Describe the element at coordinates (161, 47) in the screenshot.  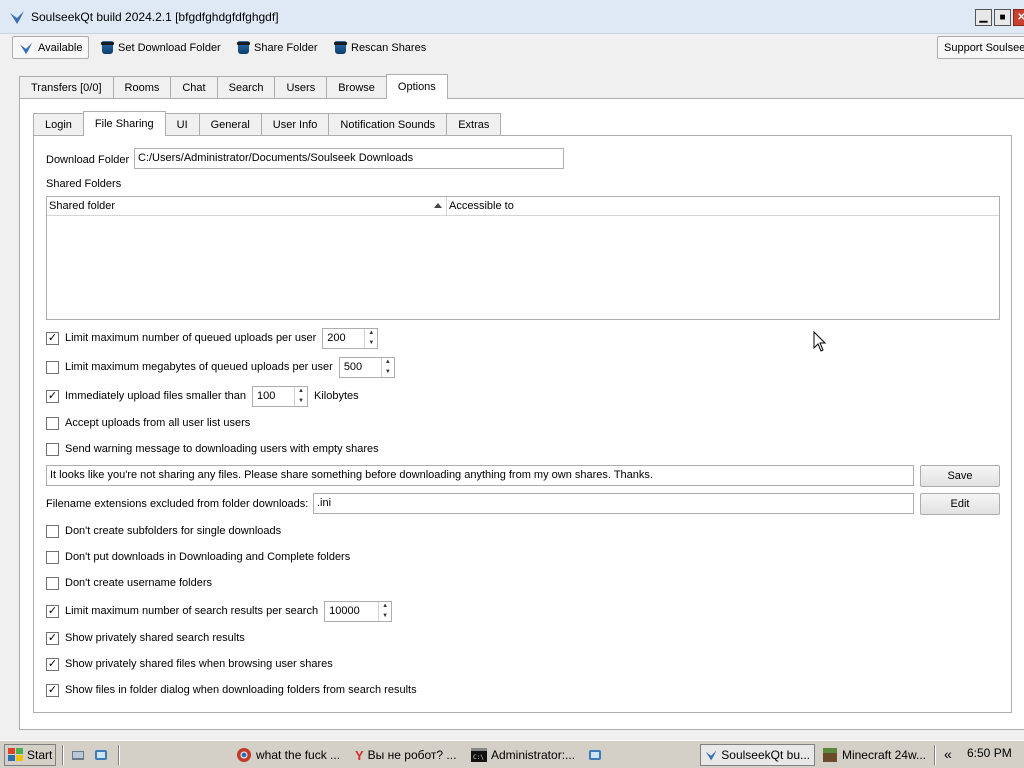
I see `set-download-folder-button: Set Download Folder` at that location.